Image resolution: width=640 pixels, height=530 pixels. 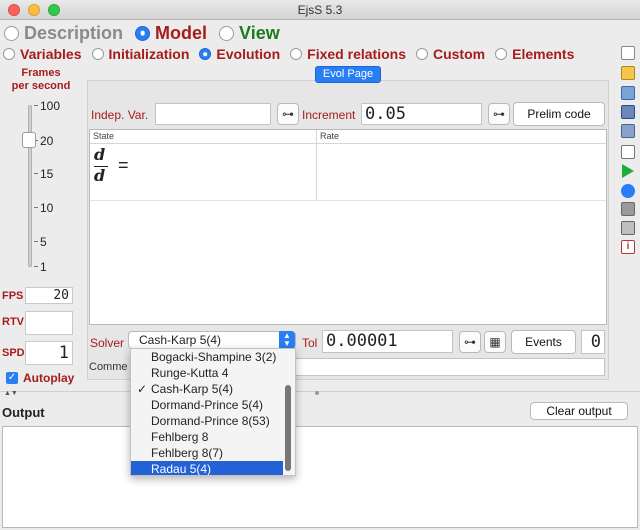 I want to click on rate-cell, so click(x=461, y=172).